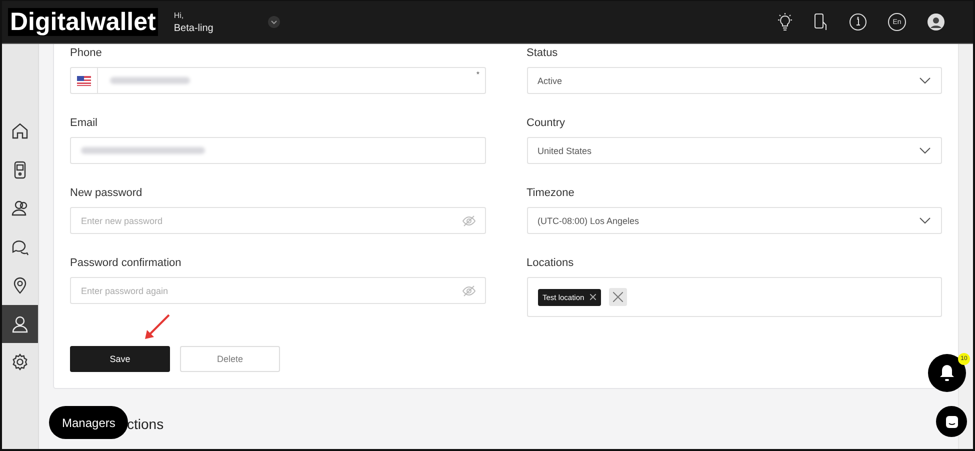 The height and width of the screenshot is (451, 975). I want to click on nav-item, so click(20, 323).